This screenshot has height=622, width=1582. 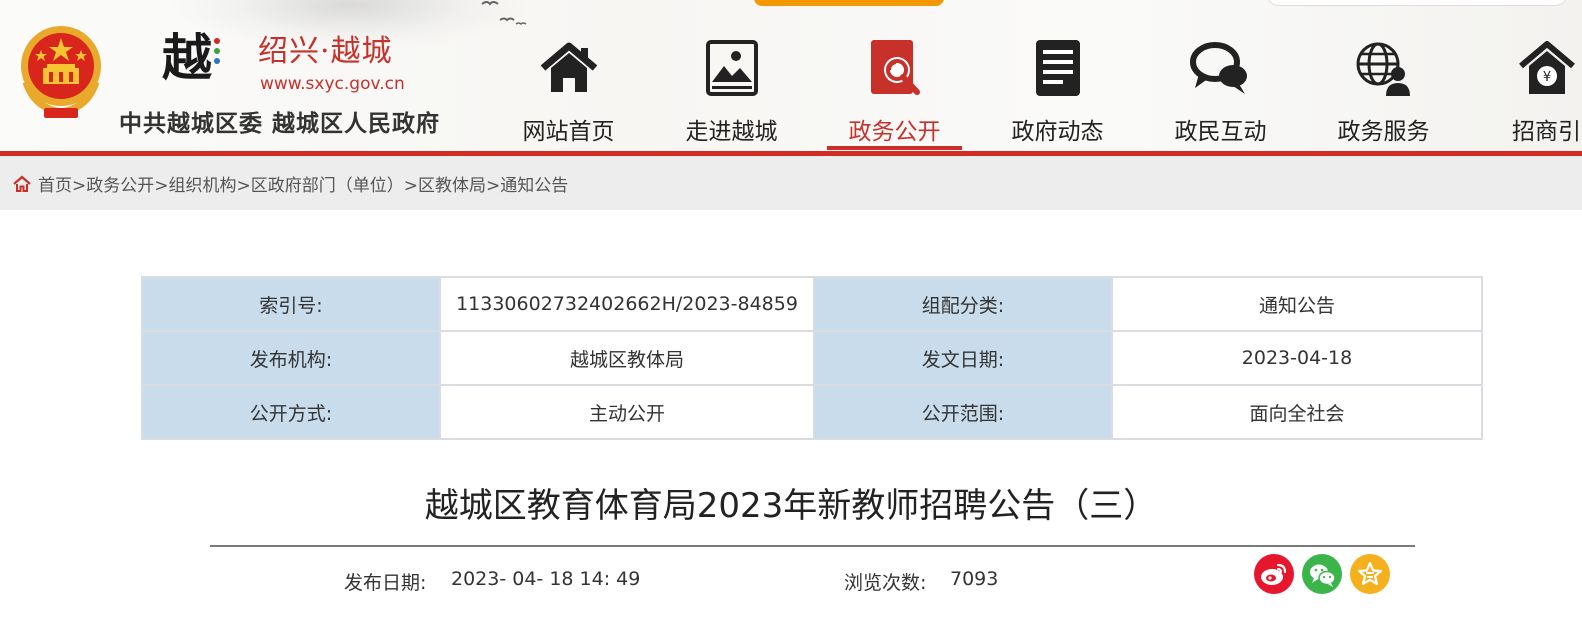 I want to click on landscape-picture-icon, so click(x=731, y=68).